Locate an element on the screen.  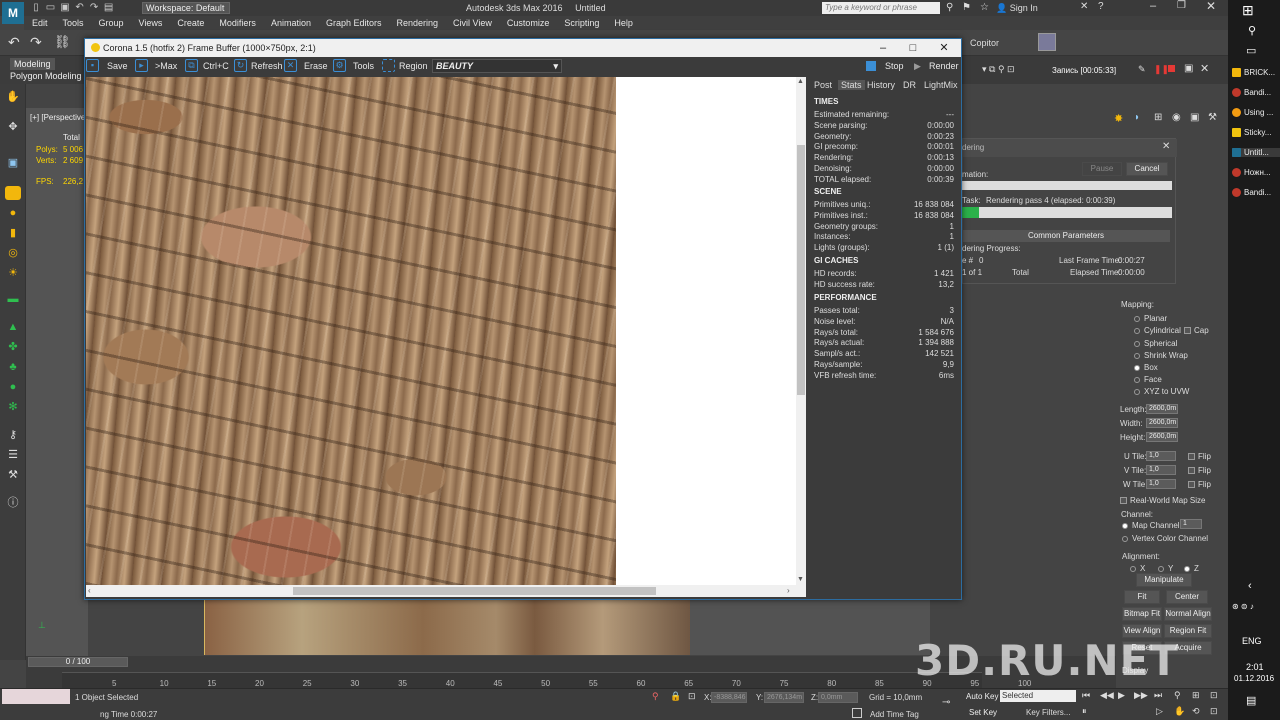
z-coordinate-field: 0,0mm is located at coordinates (838, 697).